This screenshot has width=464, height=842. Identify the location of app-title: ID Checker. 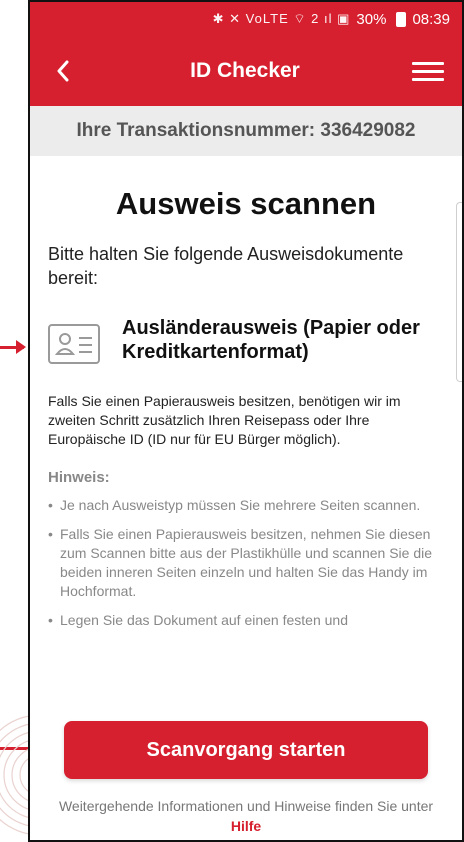
(245, 70).